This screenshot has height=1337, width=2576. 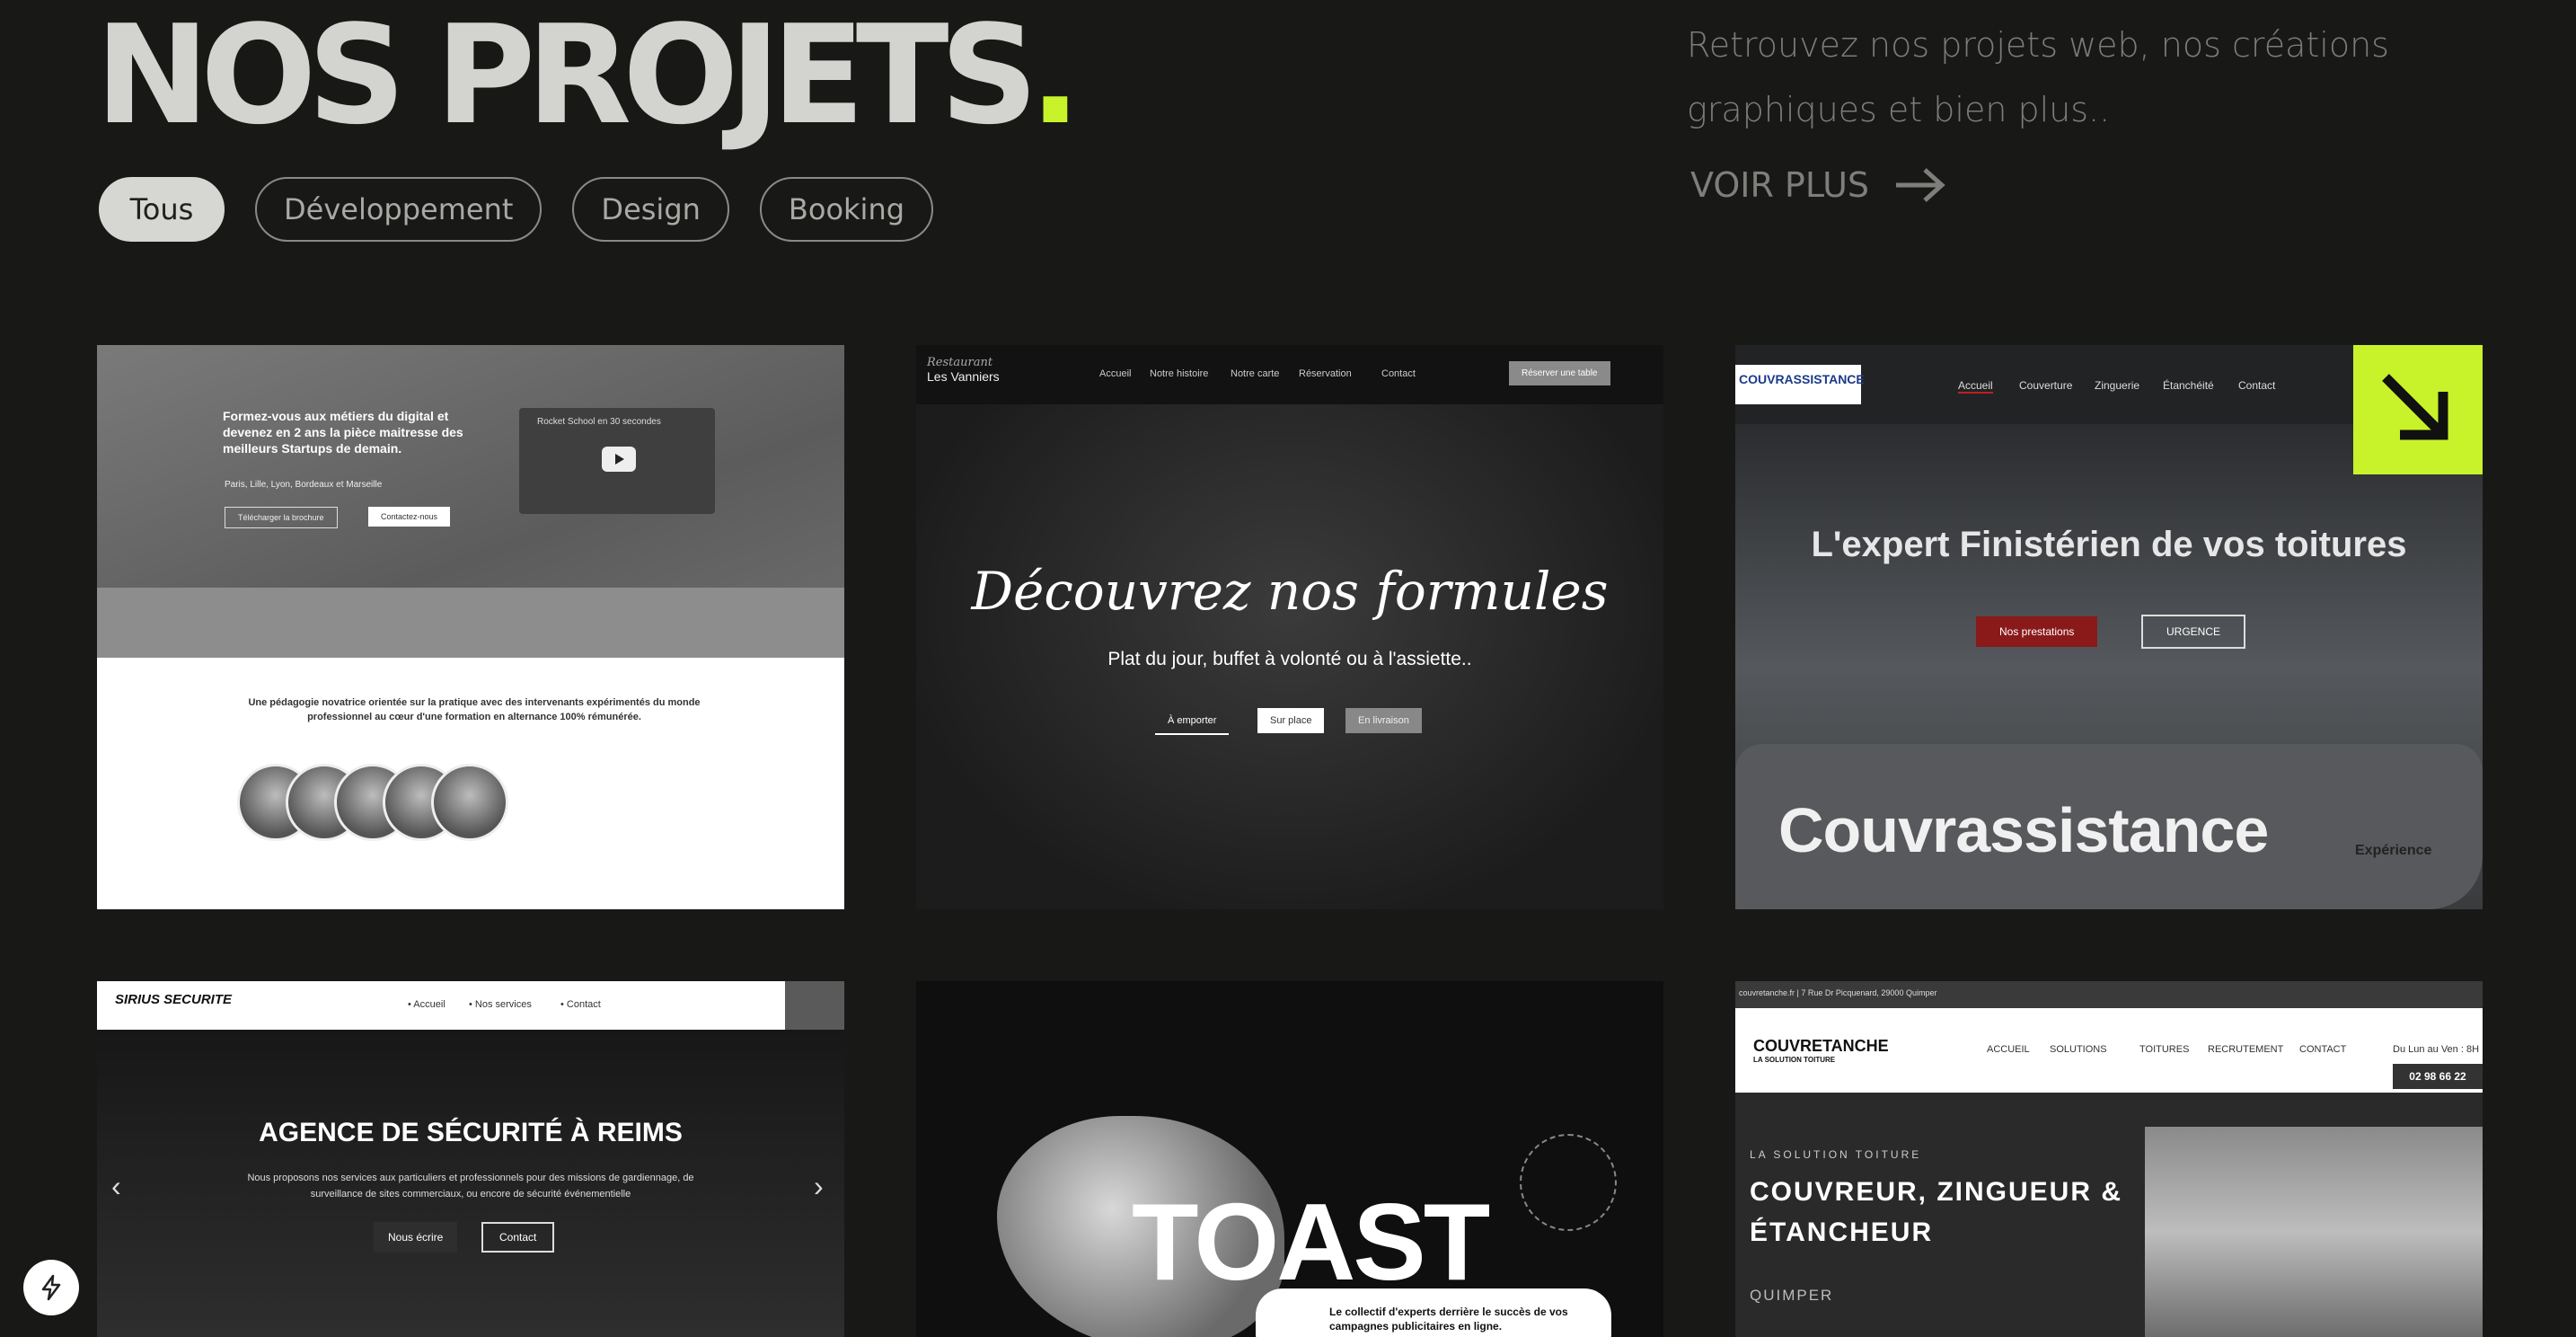 What do you see at coordinates (470, 623) in the screenshot?
I see `stats-strip` at bounding box center [470, 623].